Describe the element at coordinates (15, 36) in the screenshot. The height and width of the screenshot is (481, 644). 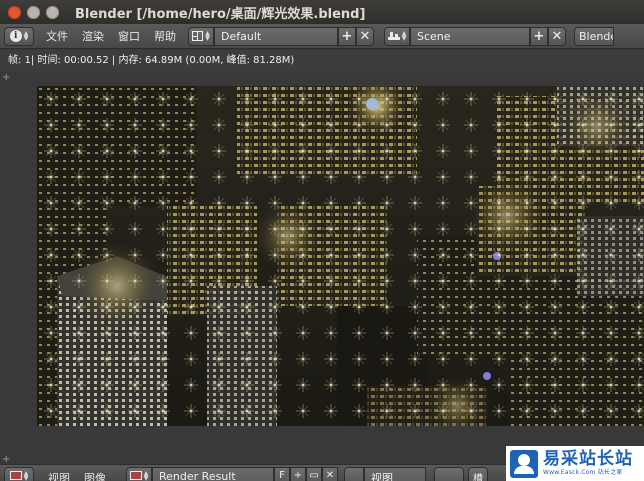
I see `info-icon: i` at that location.